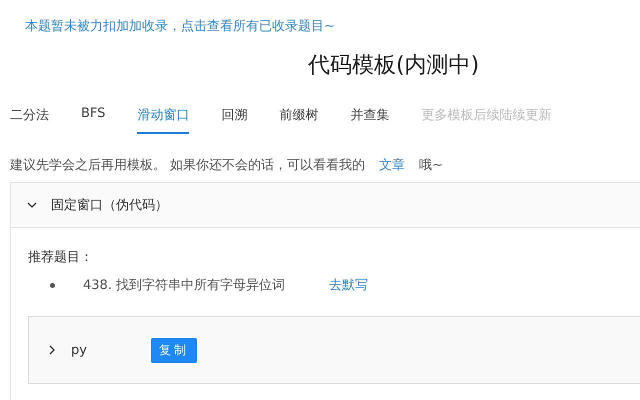 This screenshot has width=640, height=400. What do you see at coordinates (29, 118) in the screenshot?
I see `tab: 二分法` at bounding box center [29, 118].